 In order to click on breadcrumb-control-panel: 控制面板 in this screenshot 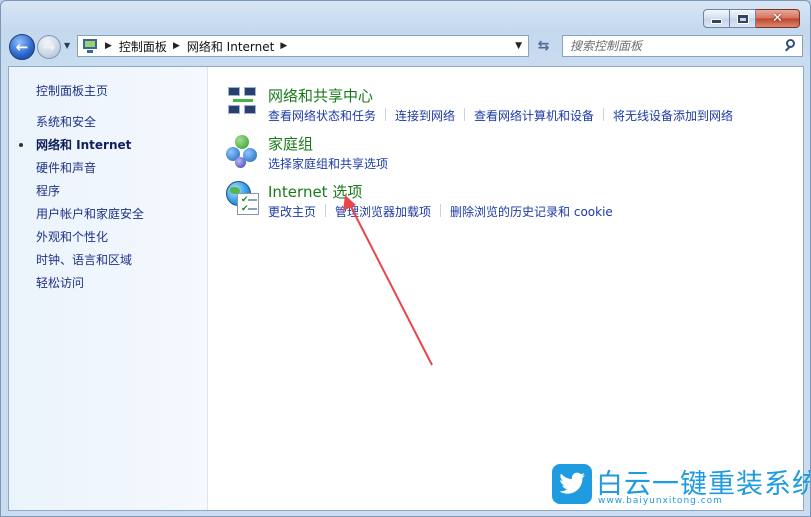, I will do `click(143, 46)`.